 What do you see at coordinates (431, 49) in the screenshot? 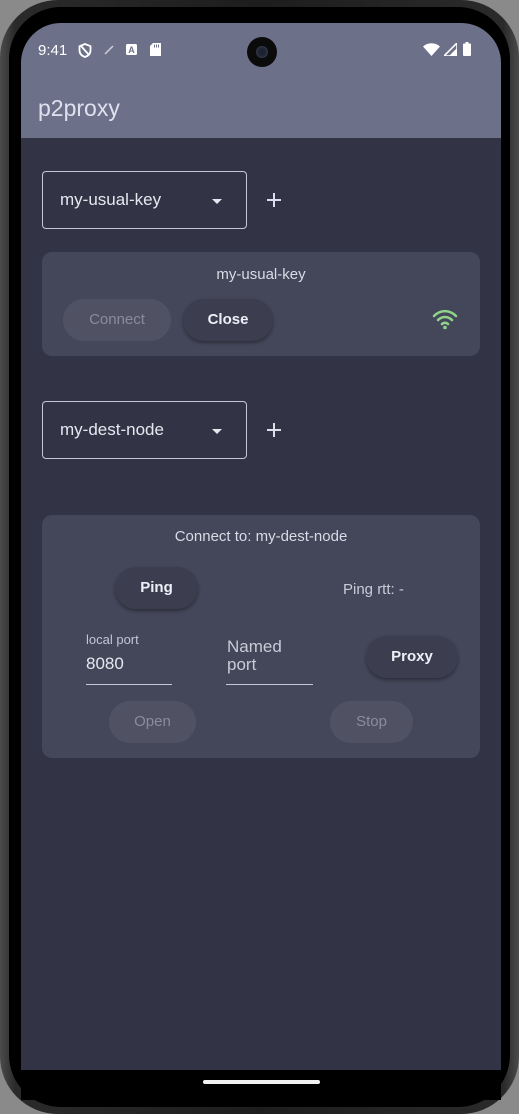
I see `wifi-status-icon` at bounding box center [431, 49].